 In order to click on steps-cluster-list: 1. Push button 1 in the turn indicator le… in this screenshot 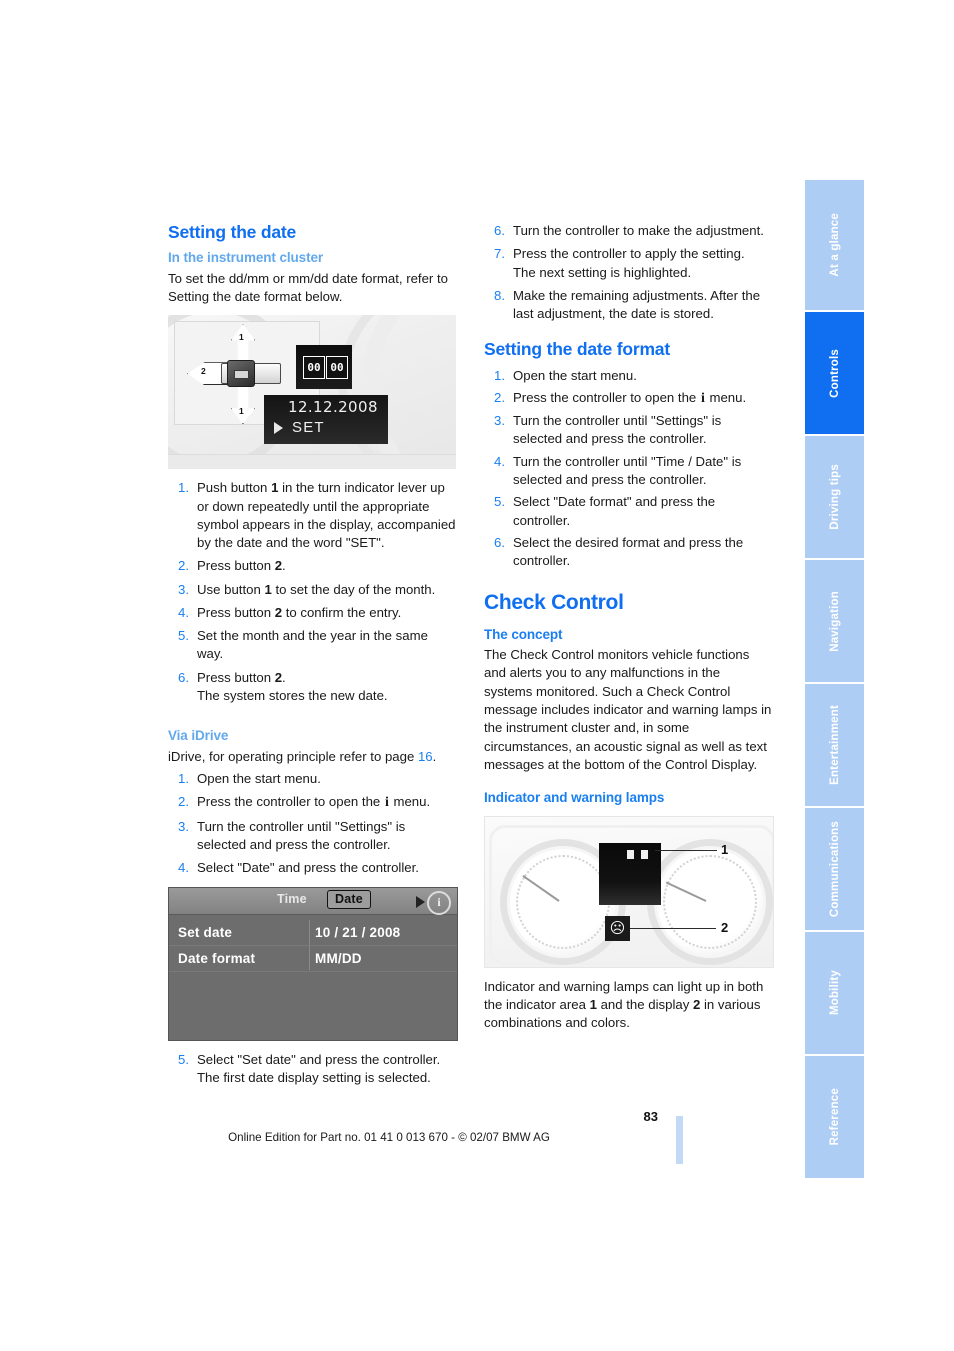, I will do `click(312, 592)`.